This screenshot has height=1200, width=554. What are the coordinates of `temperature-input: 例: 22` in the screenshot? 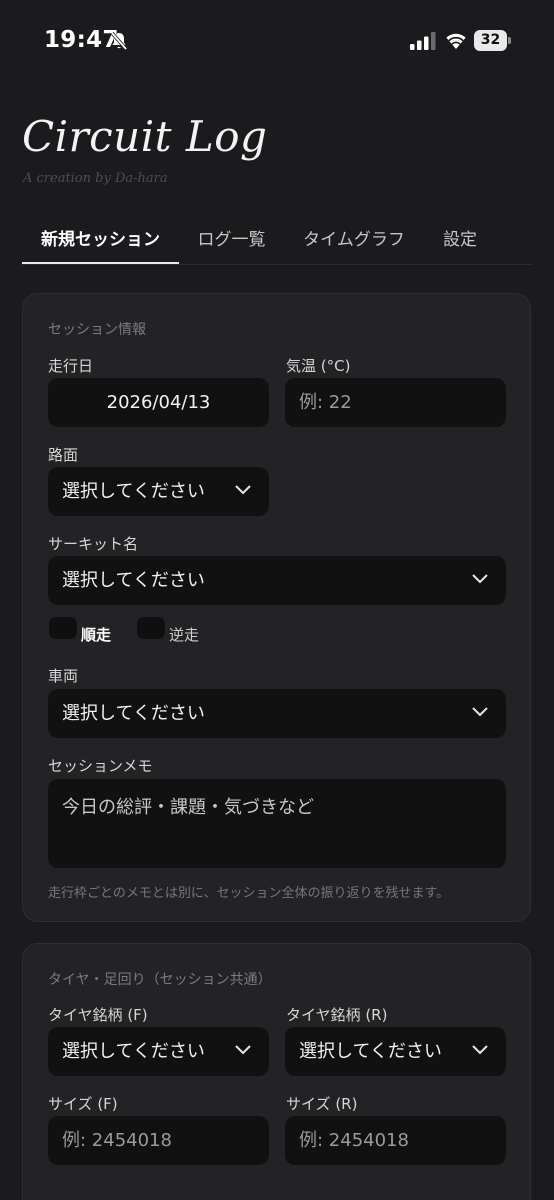 It's located at (395, 402).